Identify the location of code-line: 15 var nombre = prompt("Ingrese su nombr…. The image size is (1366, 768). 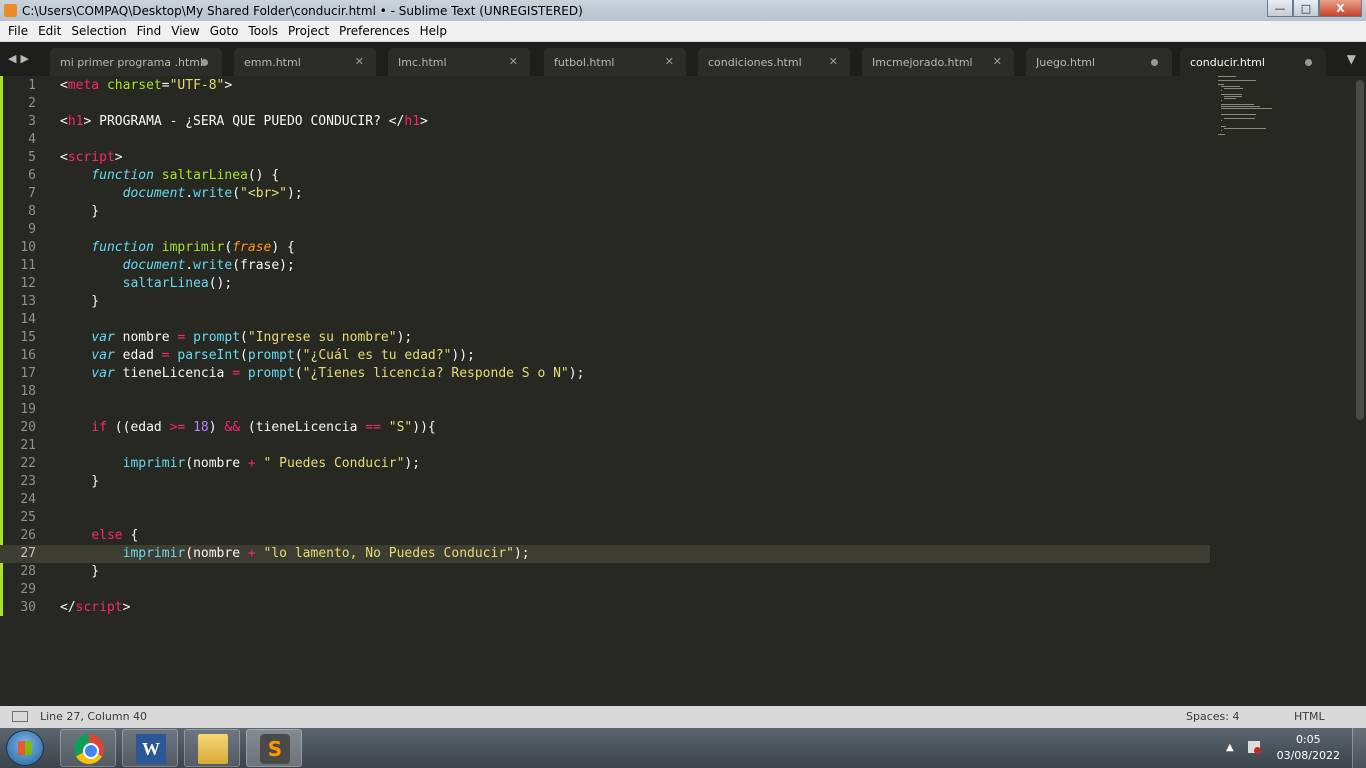
(605, 338).